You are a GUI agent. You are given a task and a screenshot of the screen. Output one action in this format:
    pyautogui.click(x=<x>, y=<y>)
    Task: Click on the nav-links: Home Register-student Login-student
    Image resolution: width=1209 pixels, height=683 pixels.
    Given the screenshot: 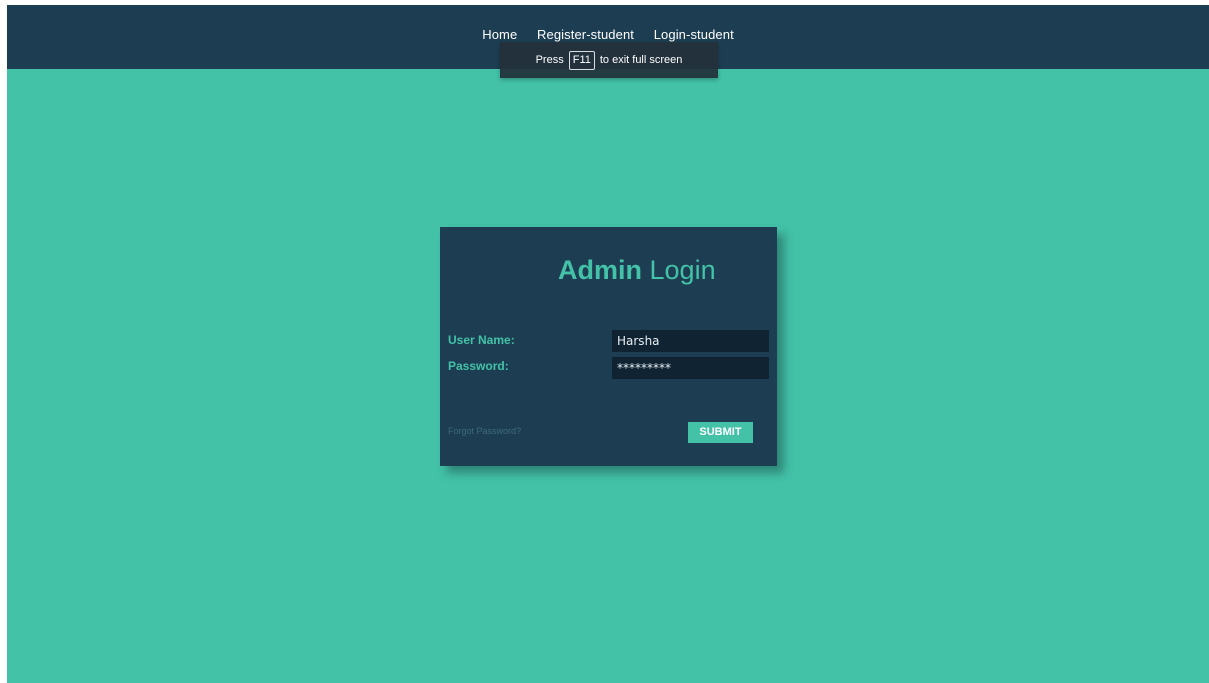 What is the action you would take?
    pyautogui.click(x=608, y=34)
    